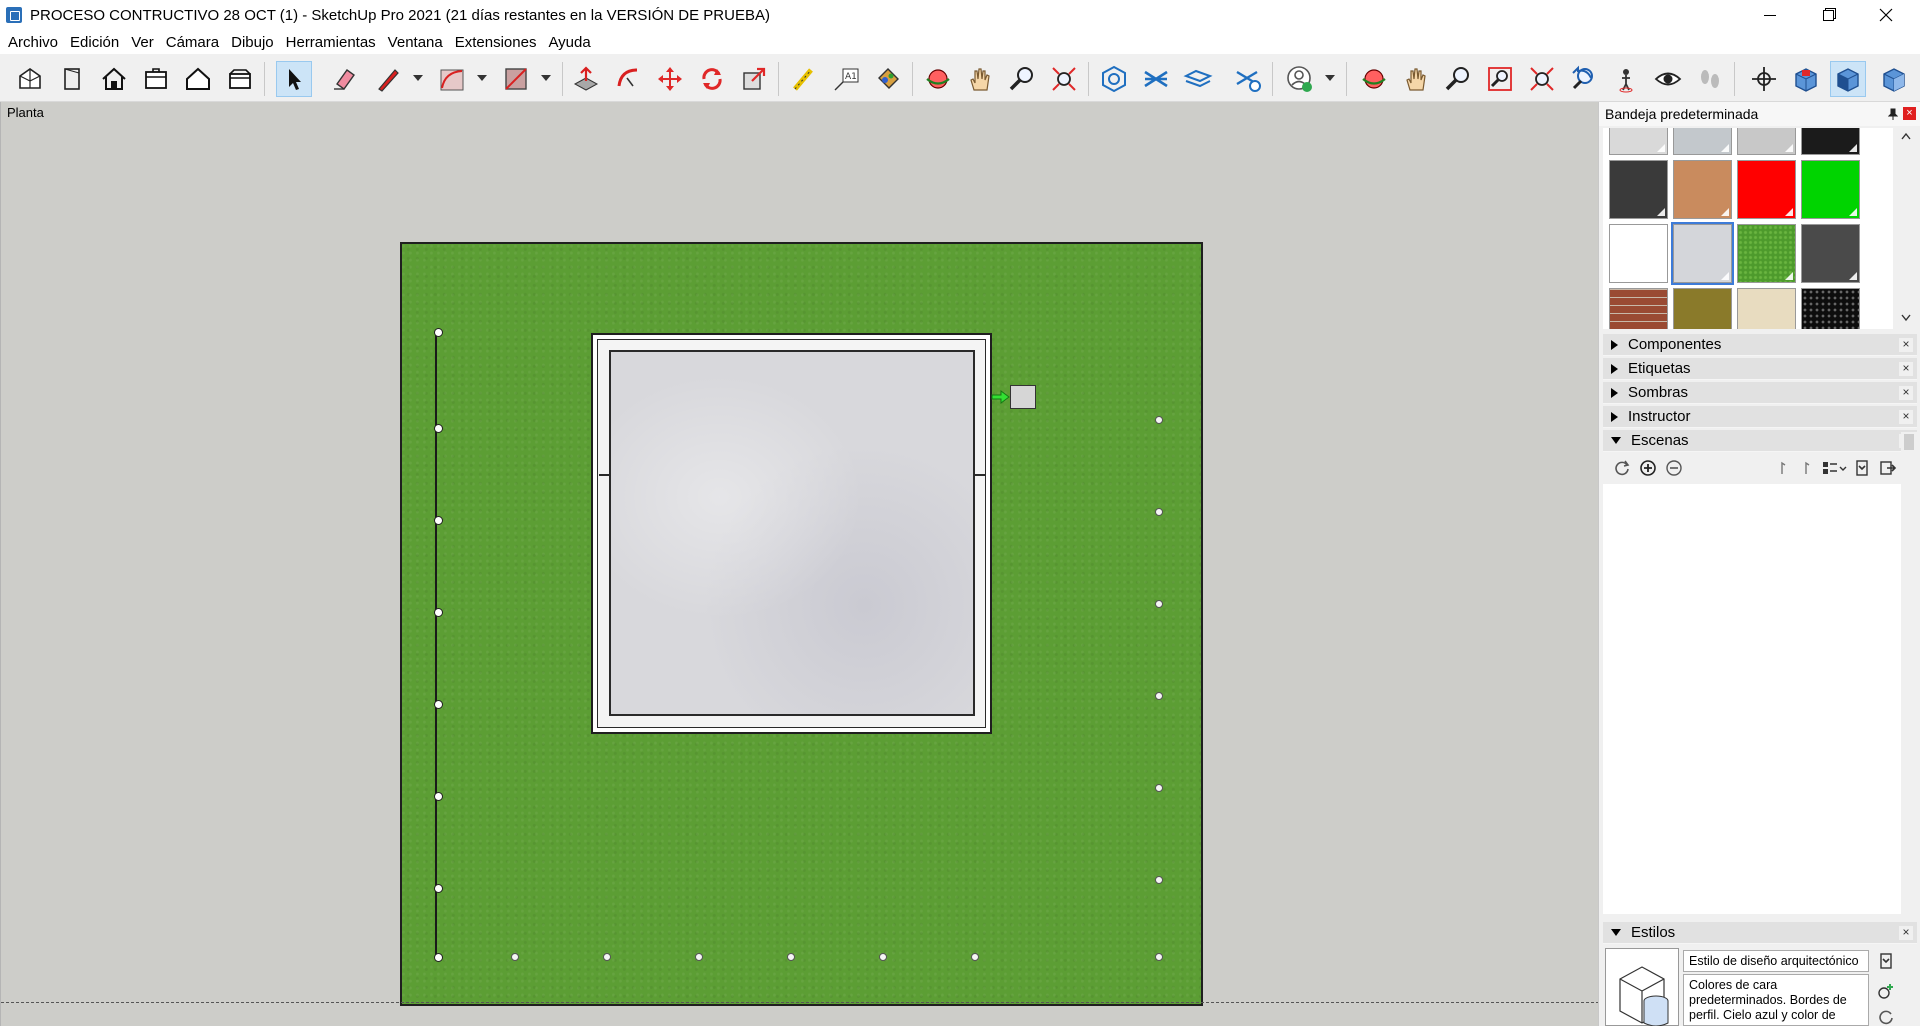  I want to click on extension-warehouse-button, so click(1156, 79).